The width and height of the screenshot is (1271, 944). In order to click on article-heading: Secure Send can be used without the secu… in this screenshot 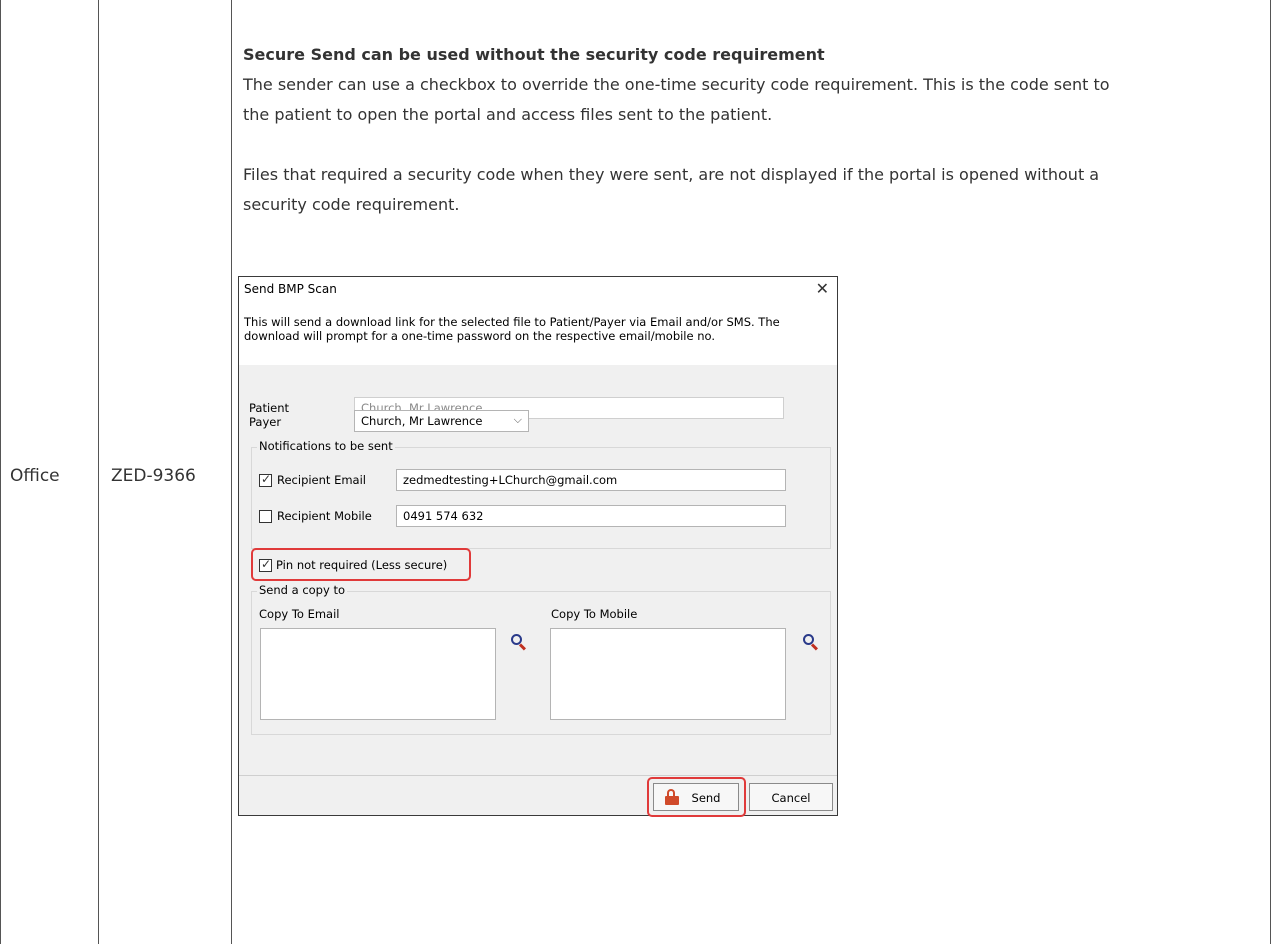, I will do `click(534, 54)`.